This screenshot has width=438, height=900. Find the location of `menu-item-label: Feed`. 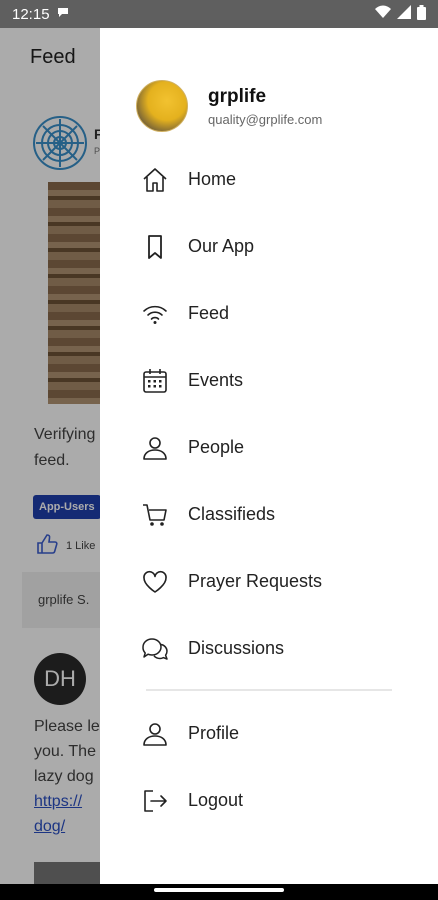

menu-item-label: Feed is located at coordinates (209, 313).